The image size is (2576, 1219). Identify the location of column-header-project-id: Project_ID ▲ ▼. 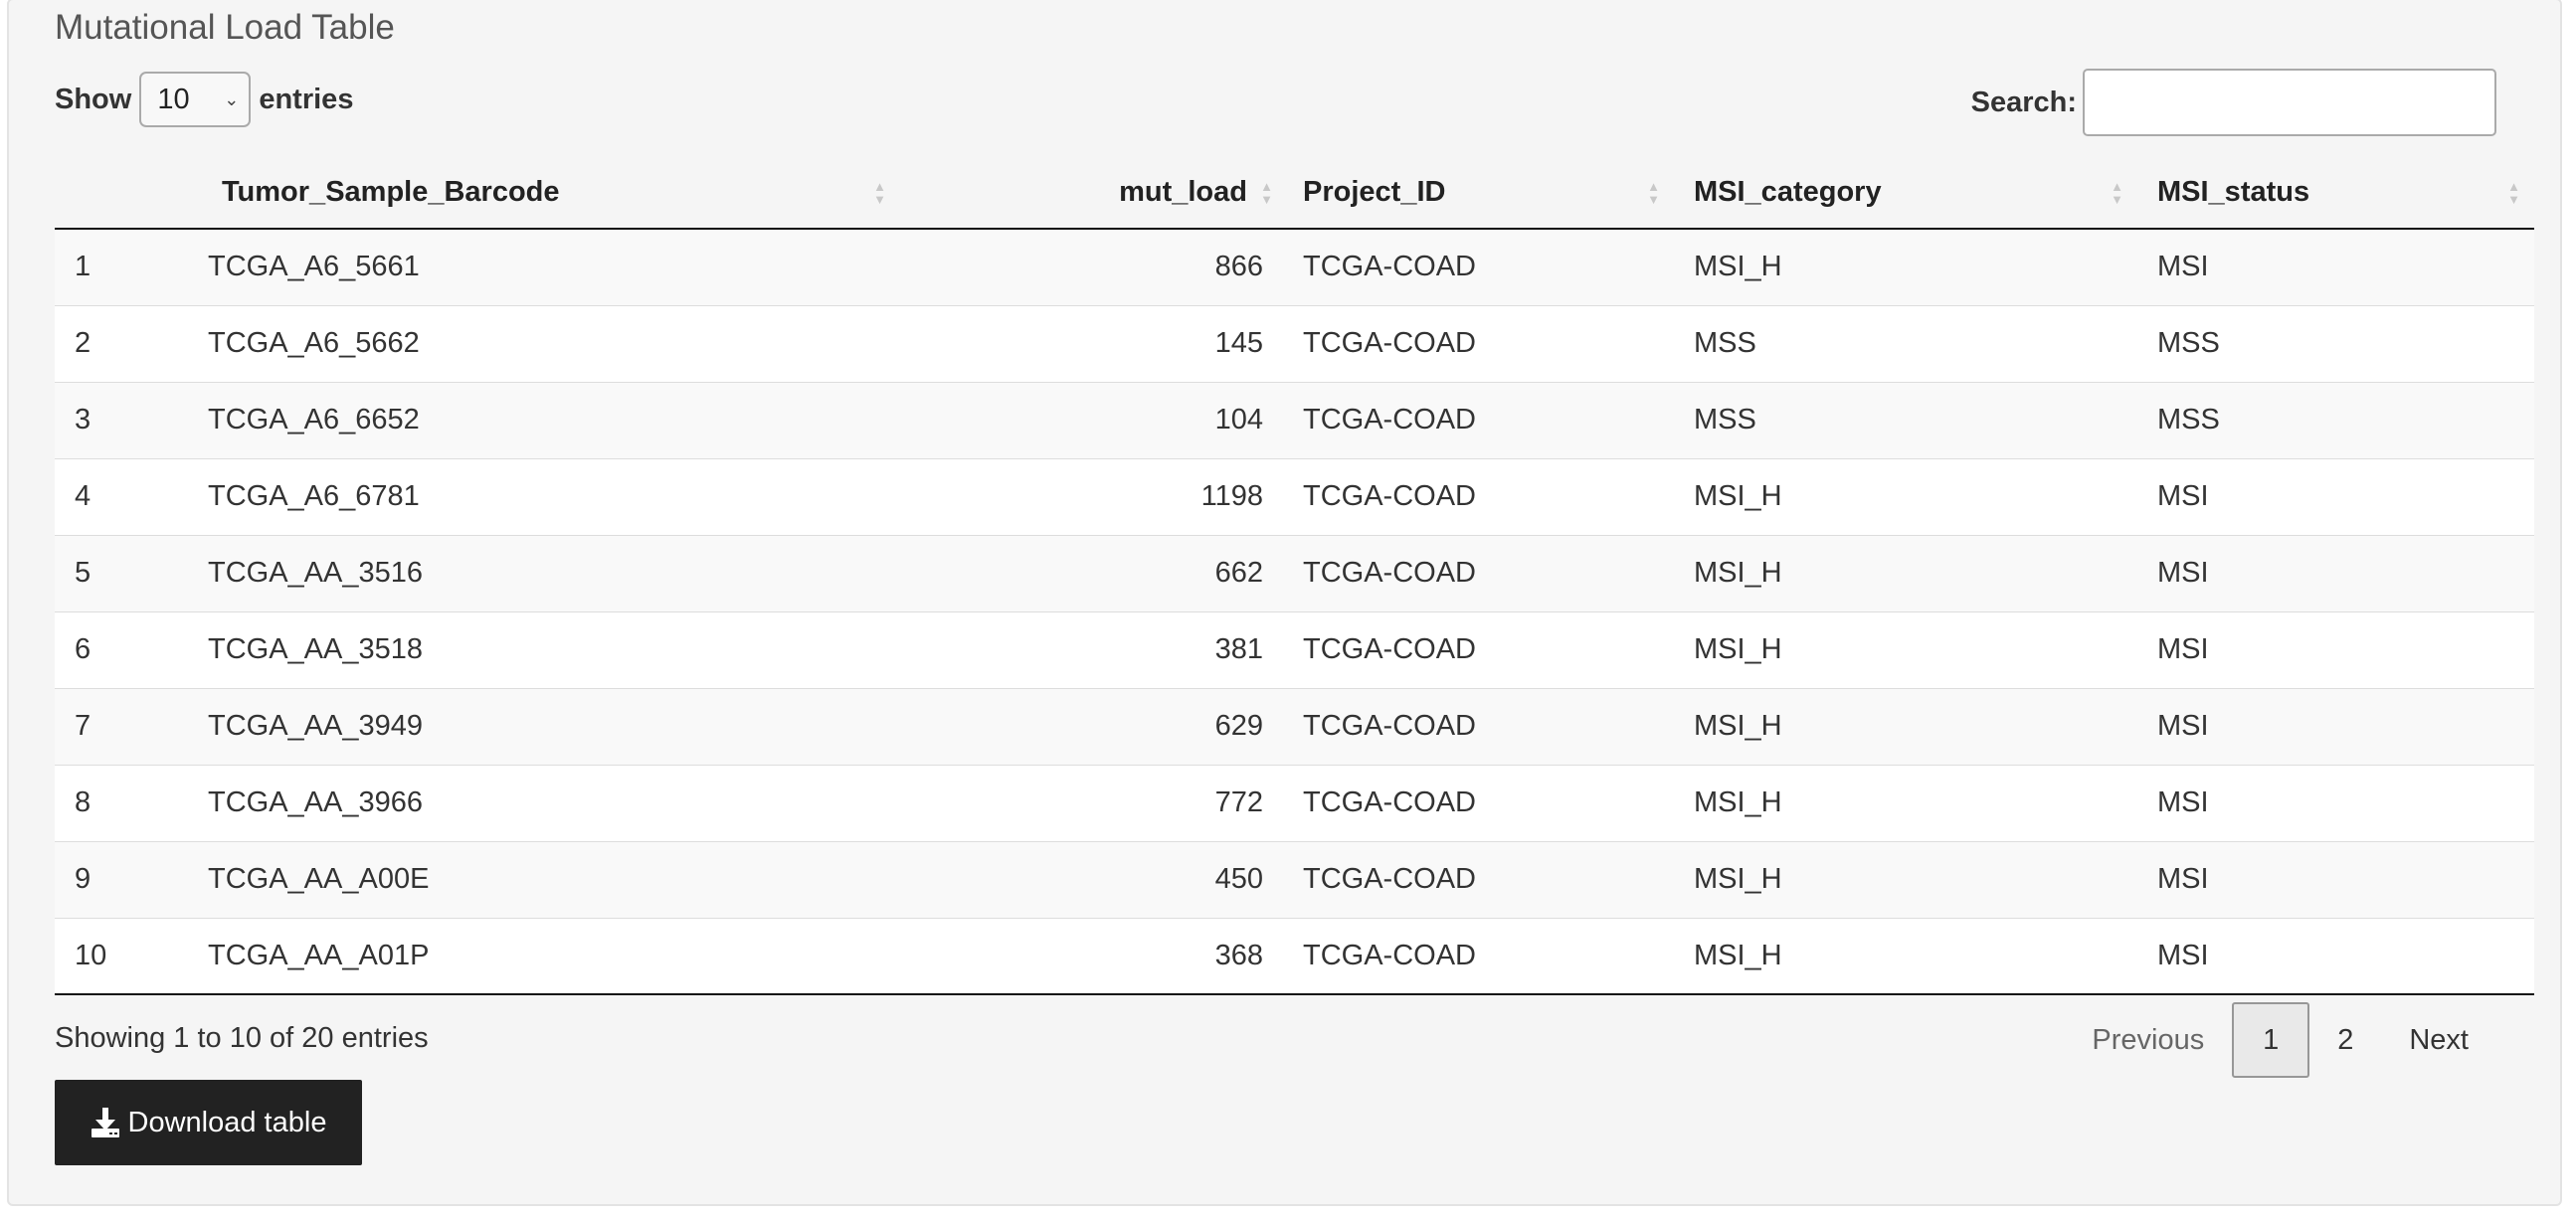
(1478, 193).